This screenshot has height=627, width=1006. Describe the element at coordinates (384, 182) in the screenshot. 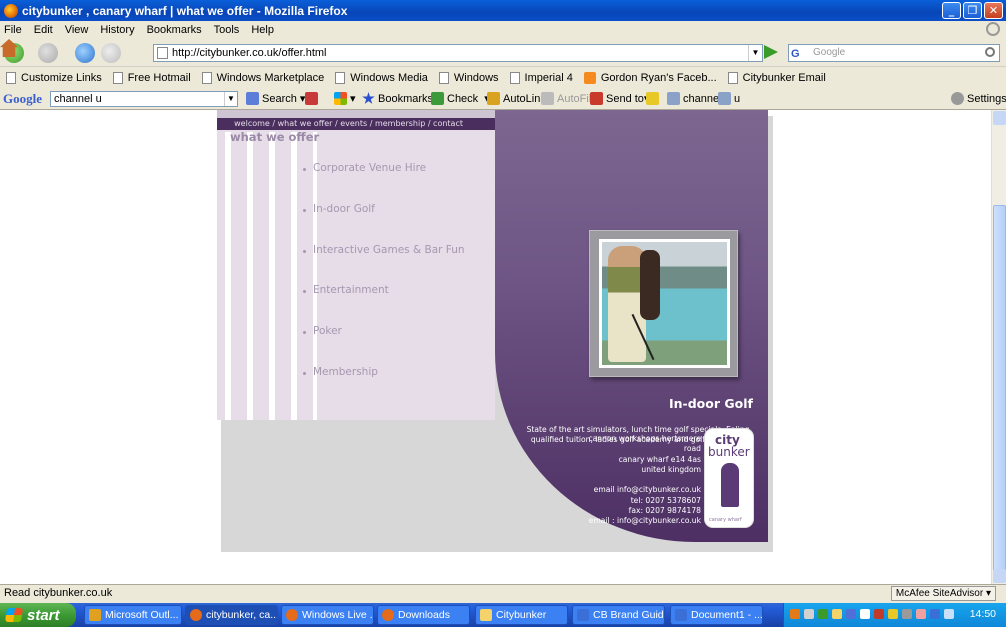

I see `offer-item-corporate-venue-hire: Corporate Venue Hire` at that location.